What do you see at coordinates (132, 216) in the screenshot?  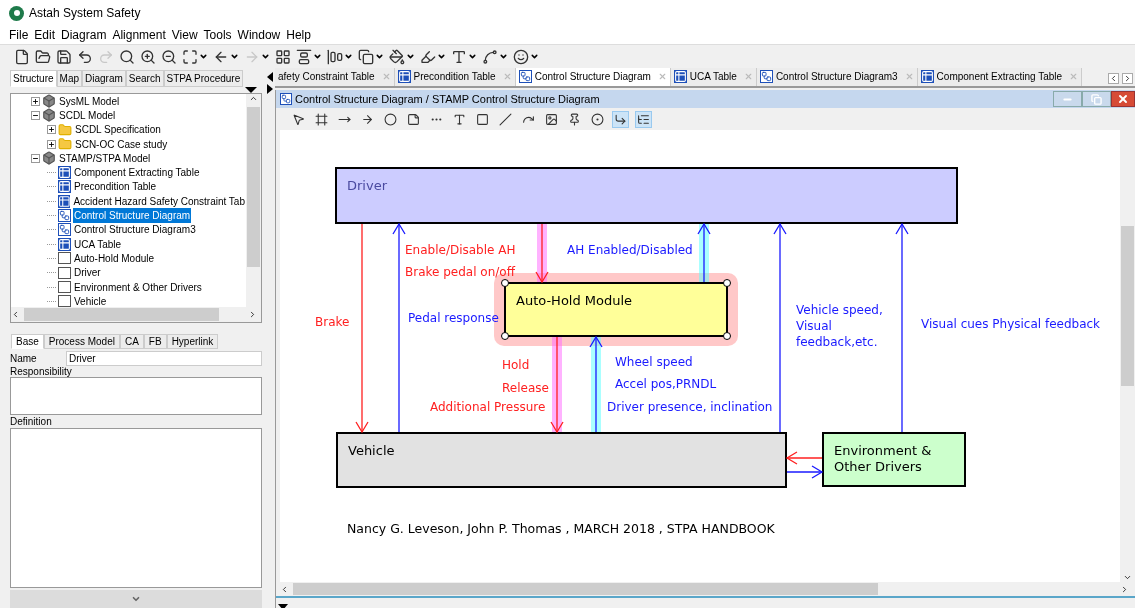 I see `tree-item: Control Structure Diagram` at bounding box center [132, 216].